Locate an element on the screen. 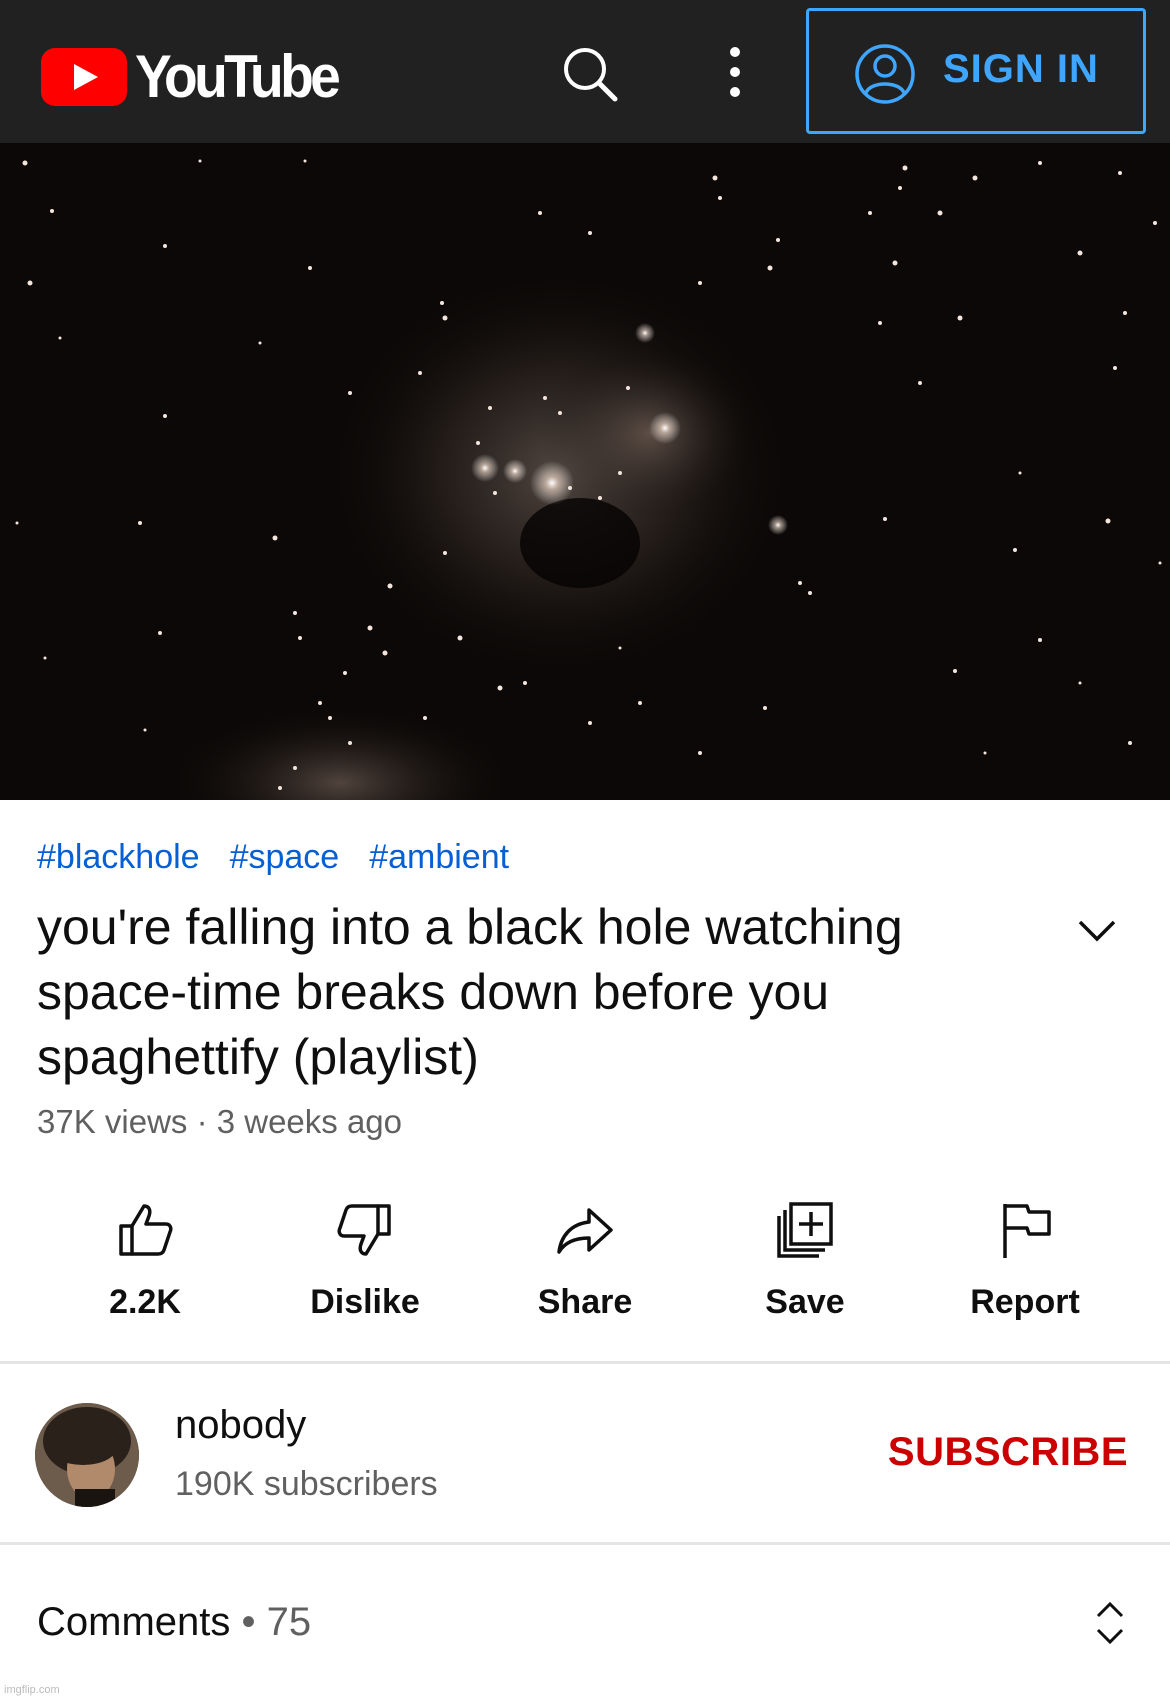  expand-collapse-icon is located at coordinates (1110, 1623).